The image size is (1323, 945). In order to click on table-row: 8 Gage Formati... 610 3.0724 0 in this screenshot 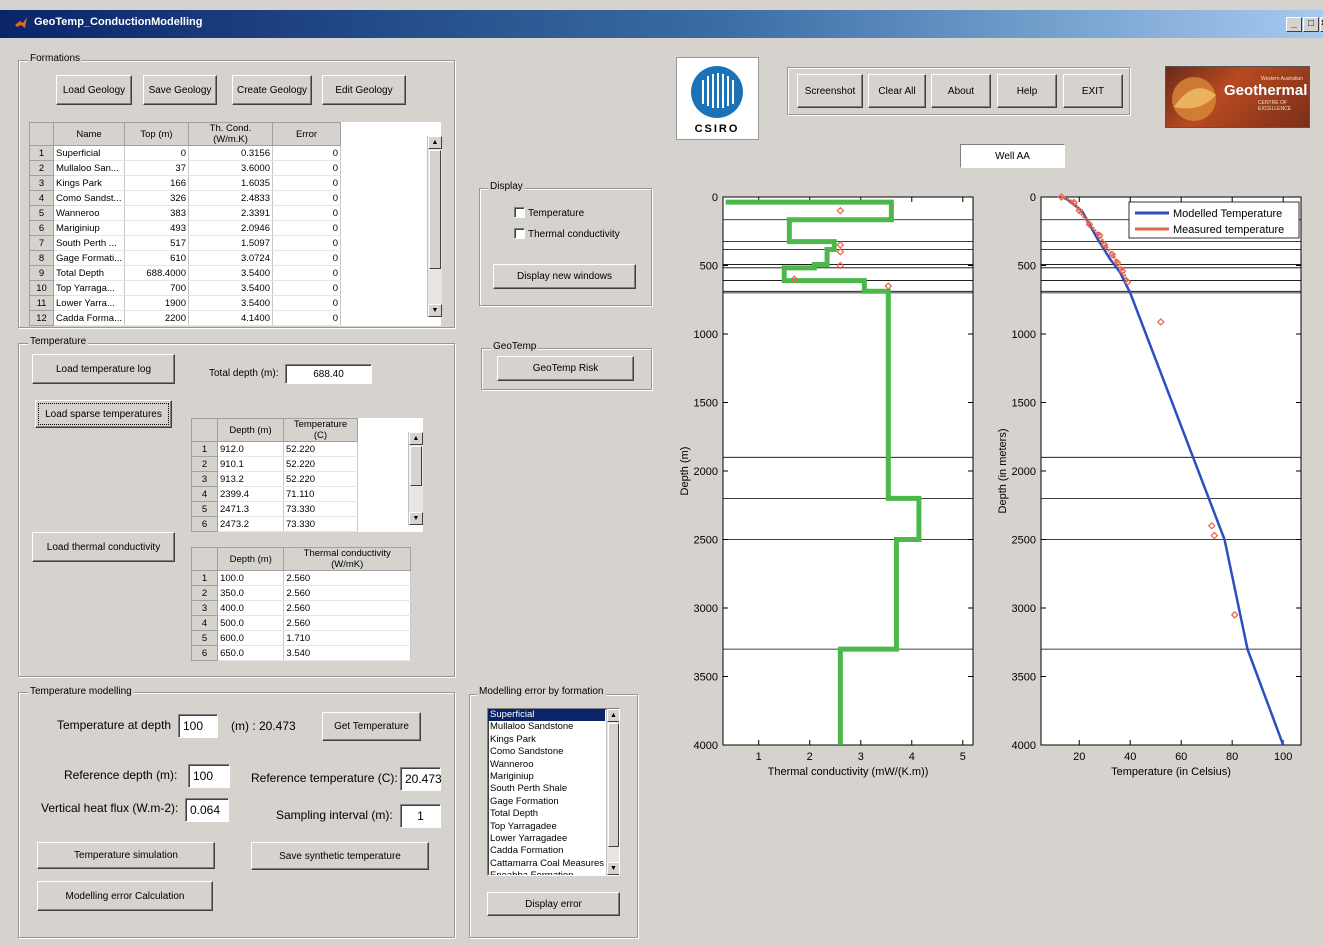, I will do `click(235, 258)`.